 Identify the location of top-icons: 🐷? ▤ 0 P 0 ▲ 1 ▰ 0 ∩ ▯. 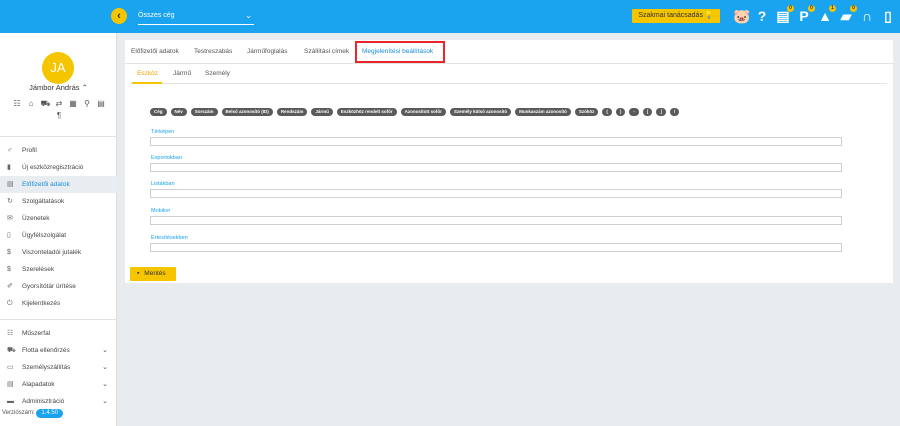
(814, 15).